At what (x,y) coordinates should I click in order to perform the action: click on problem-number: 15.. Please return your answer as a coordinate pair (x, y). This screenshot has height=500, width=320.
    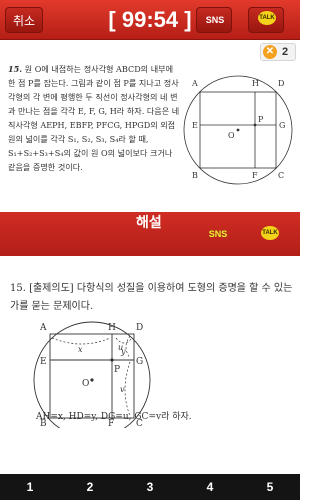
    Looking at the image, I should click on (15, 69).